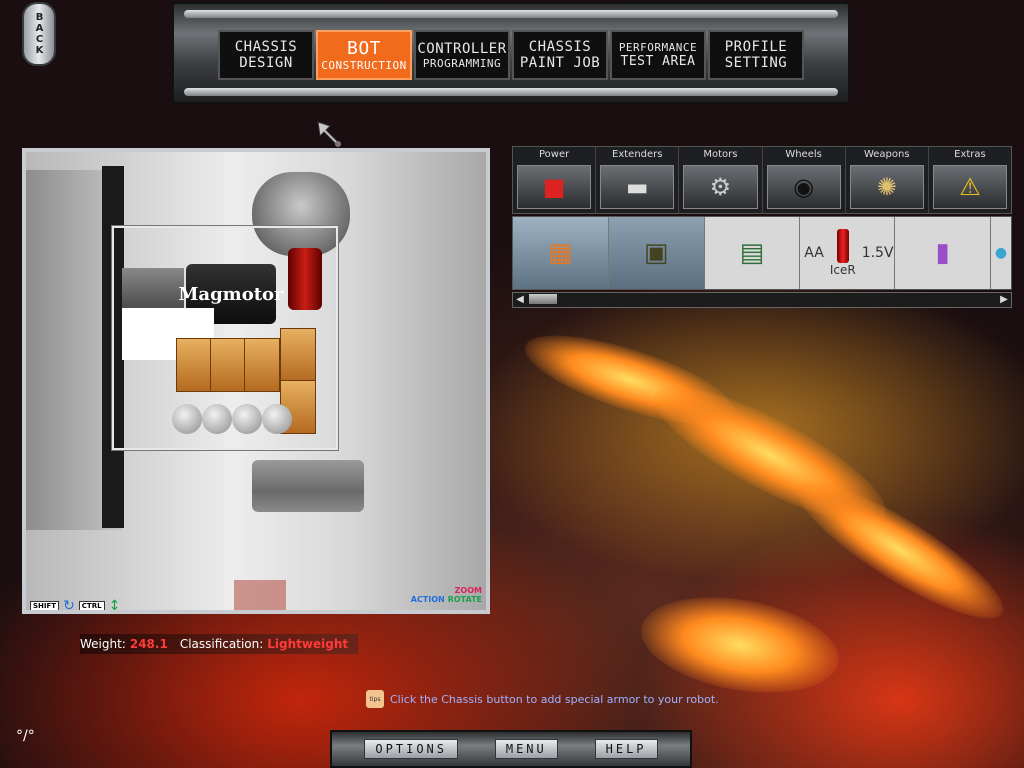 This screenshot has width=1024, height=768. I want to click on tab-profile-setting: PROFILE SETTING, so click(756, 55).